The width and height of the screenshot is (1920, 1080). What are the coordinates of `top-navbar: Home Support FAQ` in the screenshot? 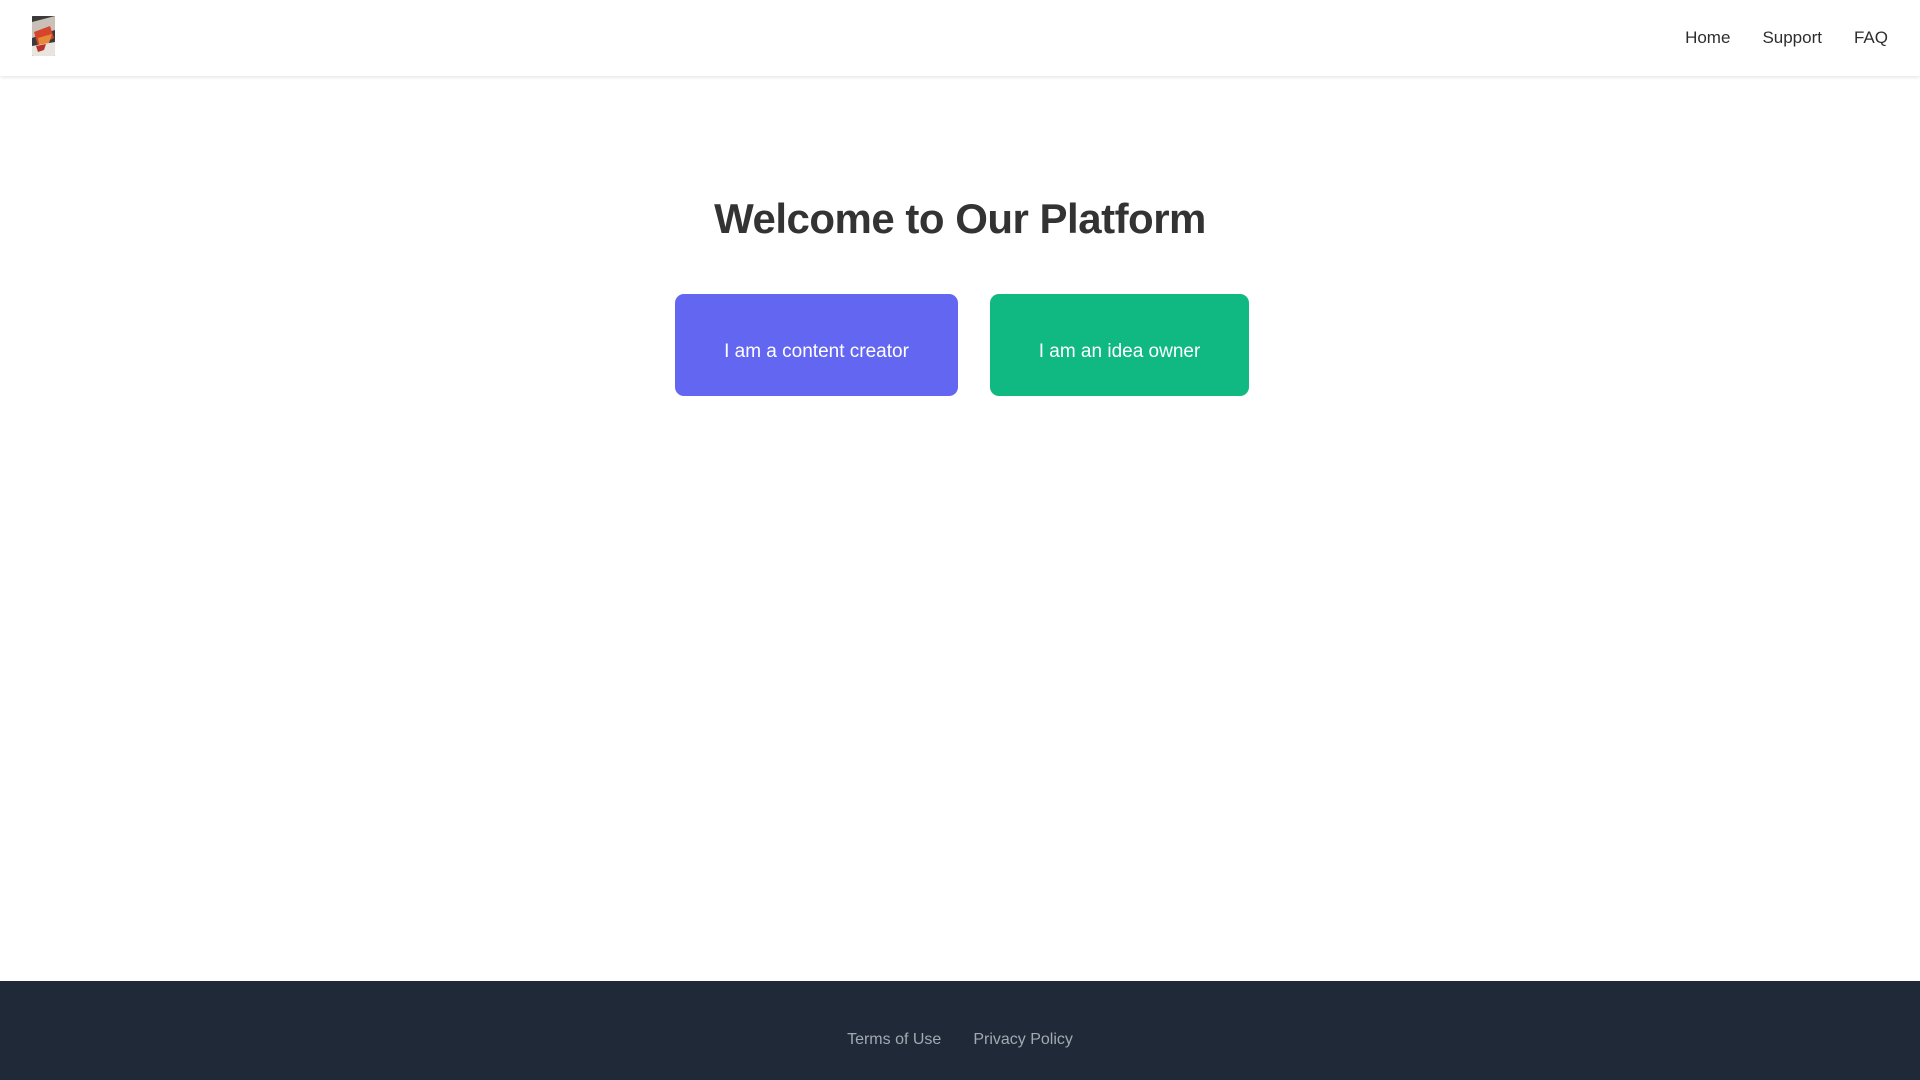 It's located at (960, 38).